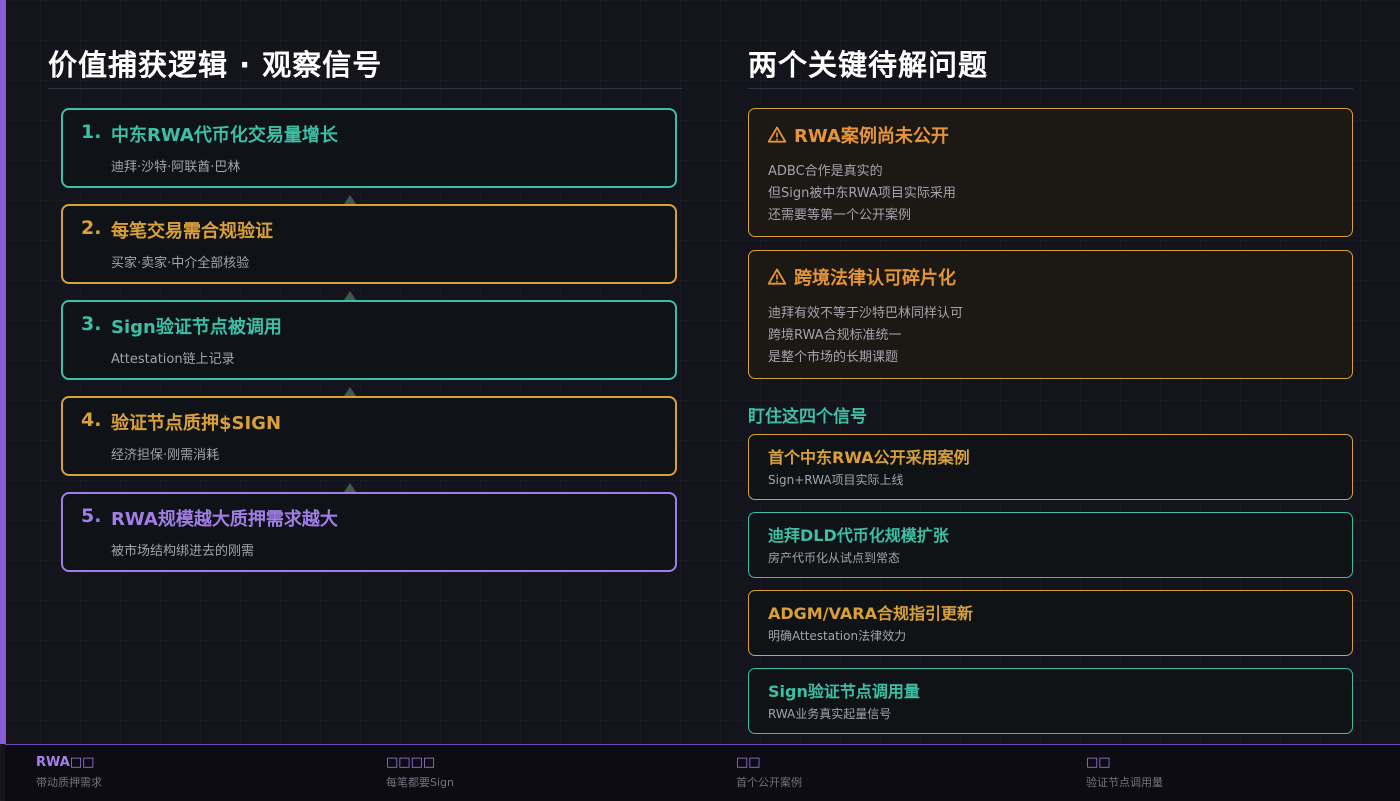 The width and height of the screenshot is (1400, 801). Describe the element at coordinates (91, 420) in the screenshot. I see `step-number: 4.` at that location.